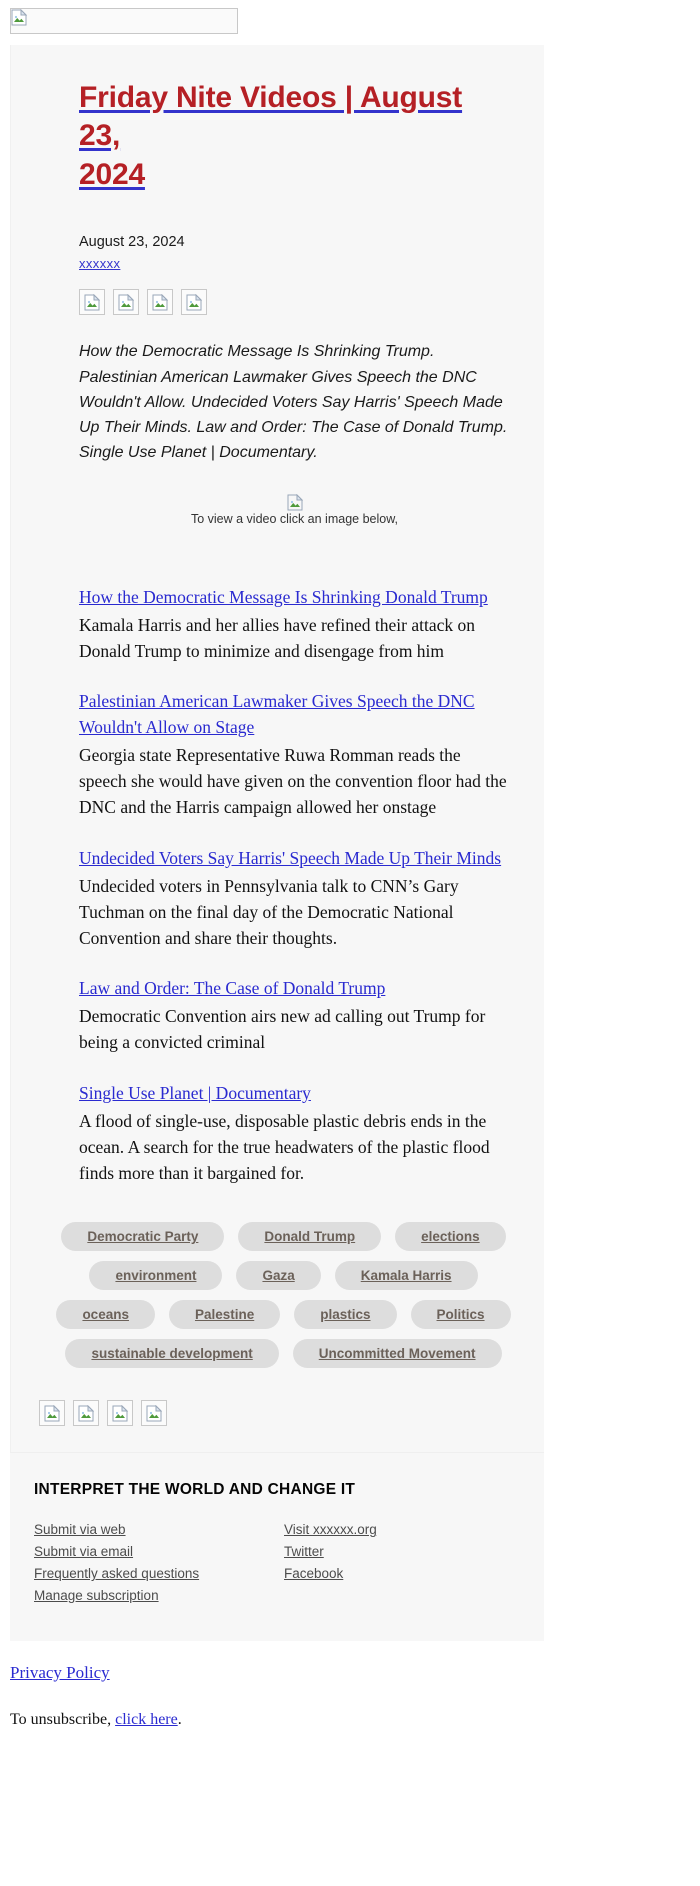 This screenshot has height=1886, width=700. Describe the element at coordinates (345, 1315) in the screenshot. I see `tag-pill: plastics` at that location.